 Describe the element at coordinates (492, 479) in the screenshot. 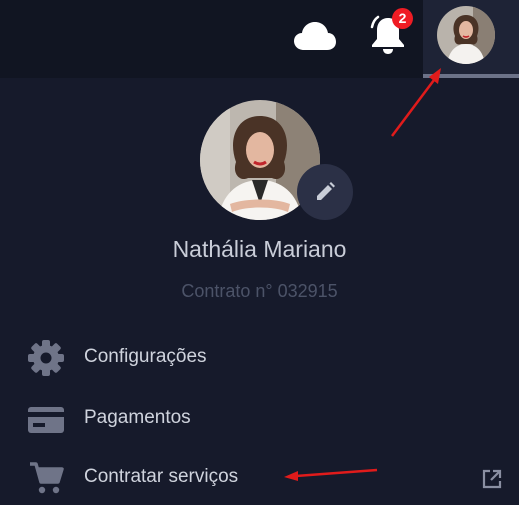

I see `external-link-icon` at that location.